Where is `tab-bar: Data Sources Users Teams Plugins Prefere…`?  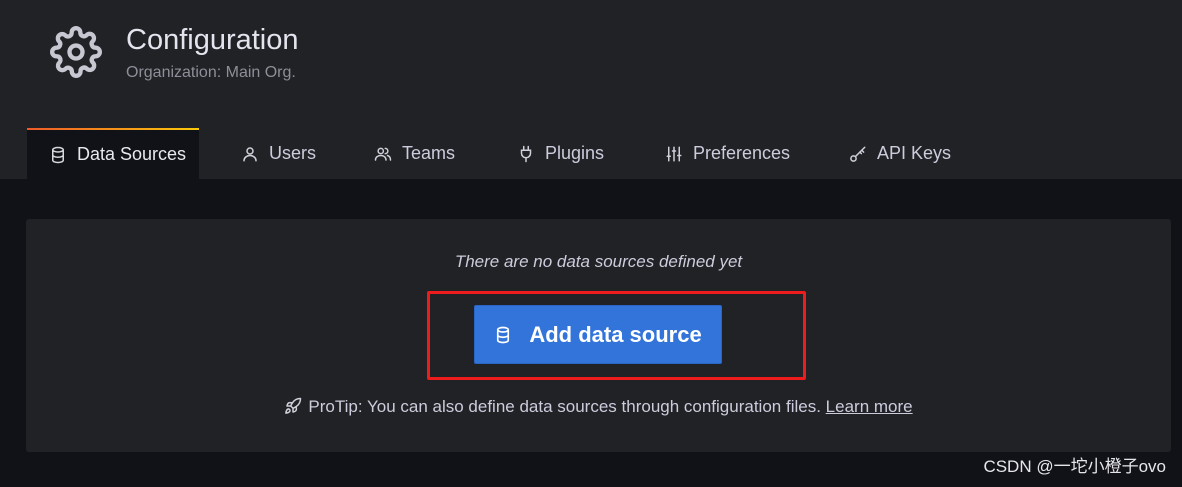 tab-bar: Data Sources Users Teams Plugins Prefere… is located at coordinates (591, 153).